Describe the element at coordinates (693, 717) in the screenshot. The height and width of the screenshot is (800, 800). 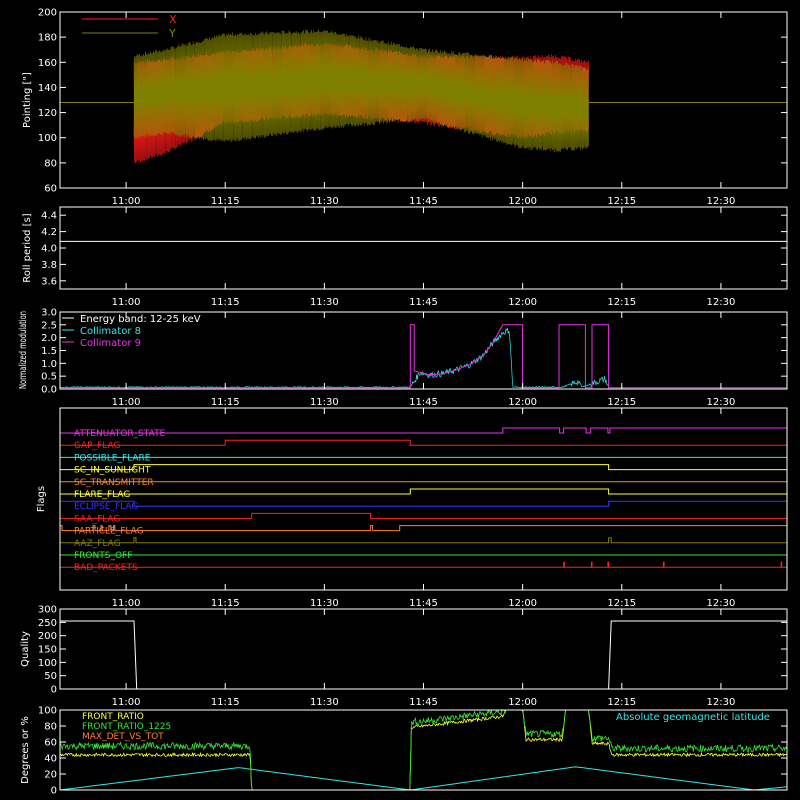
I see `geomagnetic-latitude-annotation: Absolute geomagnetic latitude` at that location.